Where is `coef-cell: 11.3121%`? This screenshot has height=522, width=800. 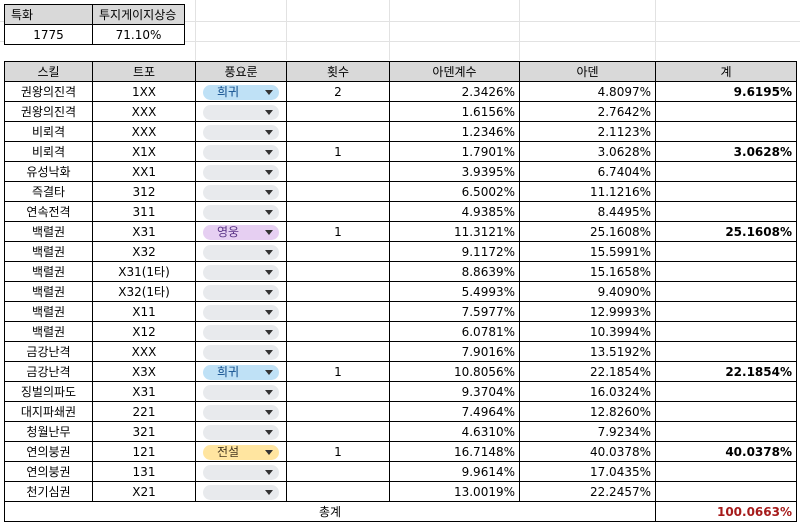
coef-cell: 11.3121% is located at coordinates (454, 231).